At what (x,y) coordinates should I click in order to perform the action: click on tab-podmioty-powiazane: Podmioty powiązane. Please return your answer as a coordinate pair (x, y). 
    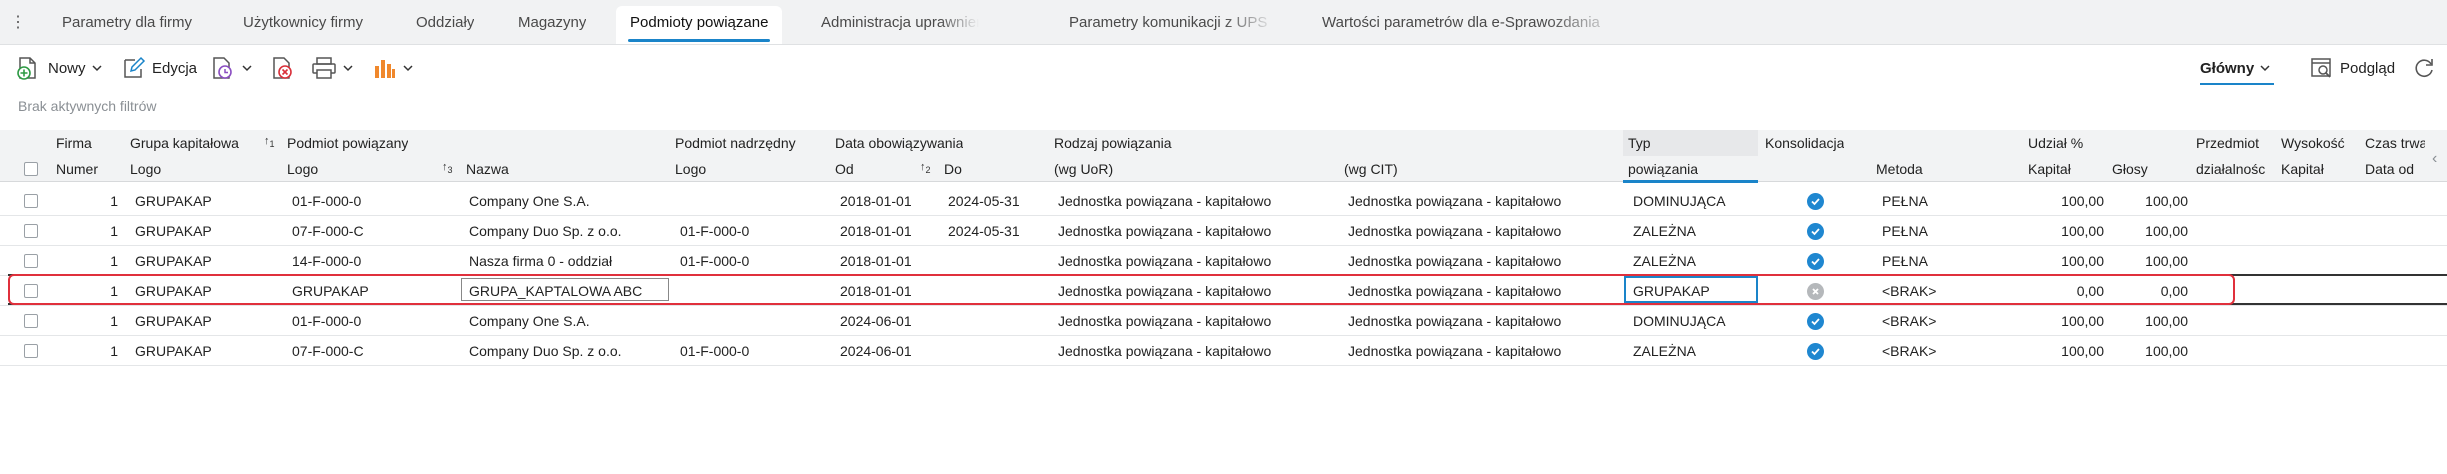
    Looking at the image, I should click on (699, 25).